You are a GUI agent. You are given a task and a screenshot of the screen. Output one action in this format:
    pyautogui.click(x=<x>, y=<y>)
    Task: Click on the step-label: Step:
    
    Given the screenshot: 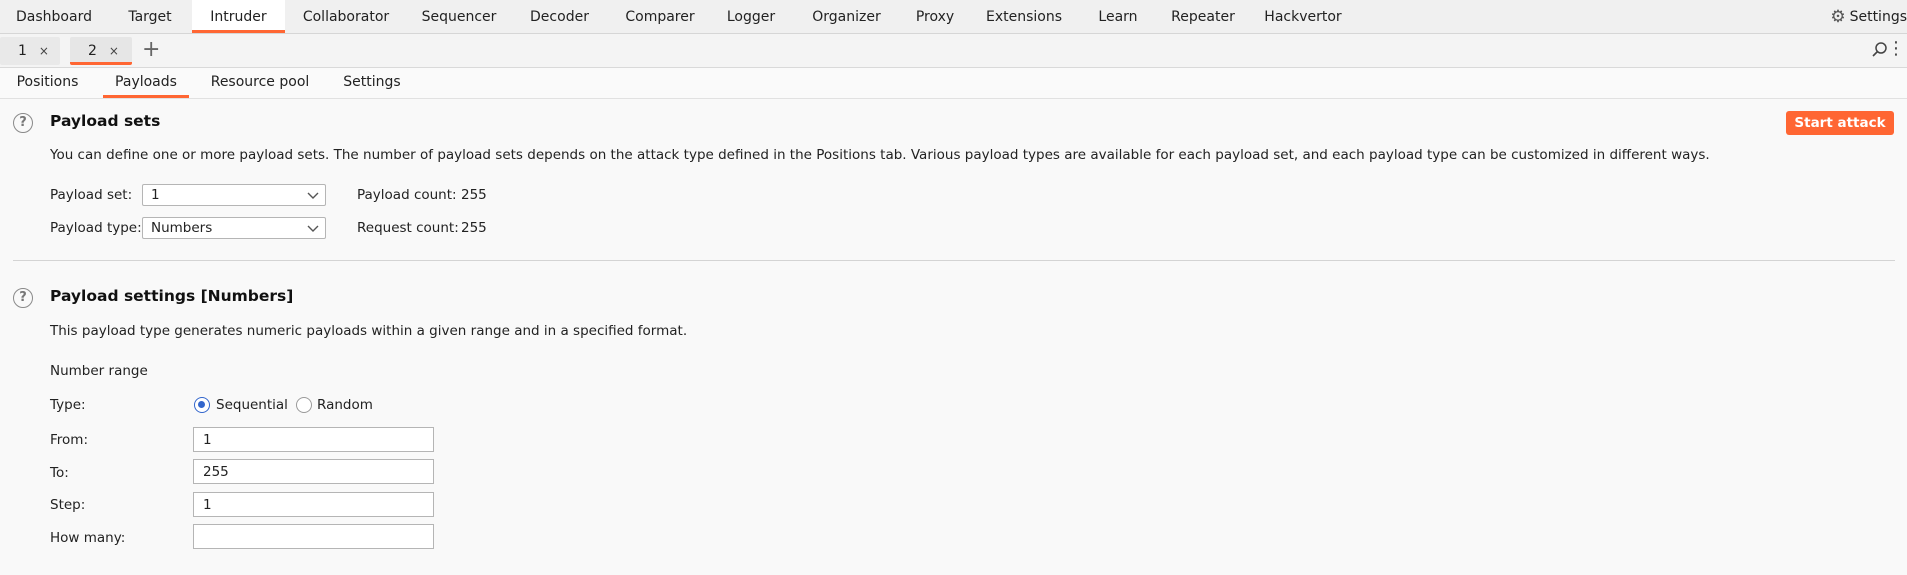 What is the action you would take?
    pyautogui.click(x=68, y=505)
    